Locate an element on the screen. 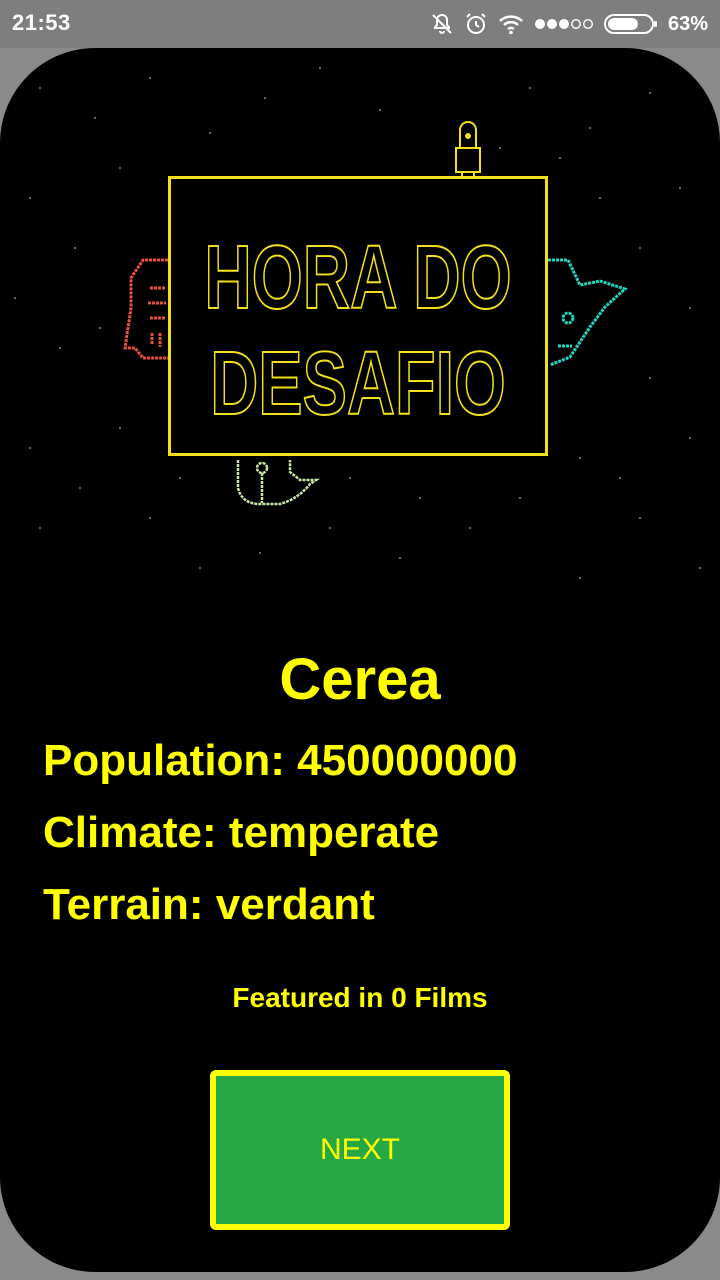 The image size is (720, 1280). next-button: NEXT is located at coordinates (360, 1150).